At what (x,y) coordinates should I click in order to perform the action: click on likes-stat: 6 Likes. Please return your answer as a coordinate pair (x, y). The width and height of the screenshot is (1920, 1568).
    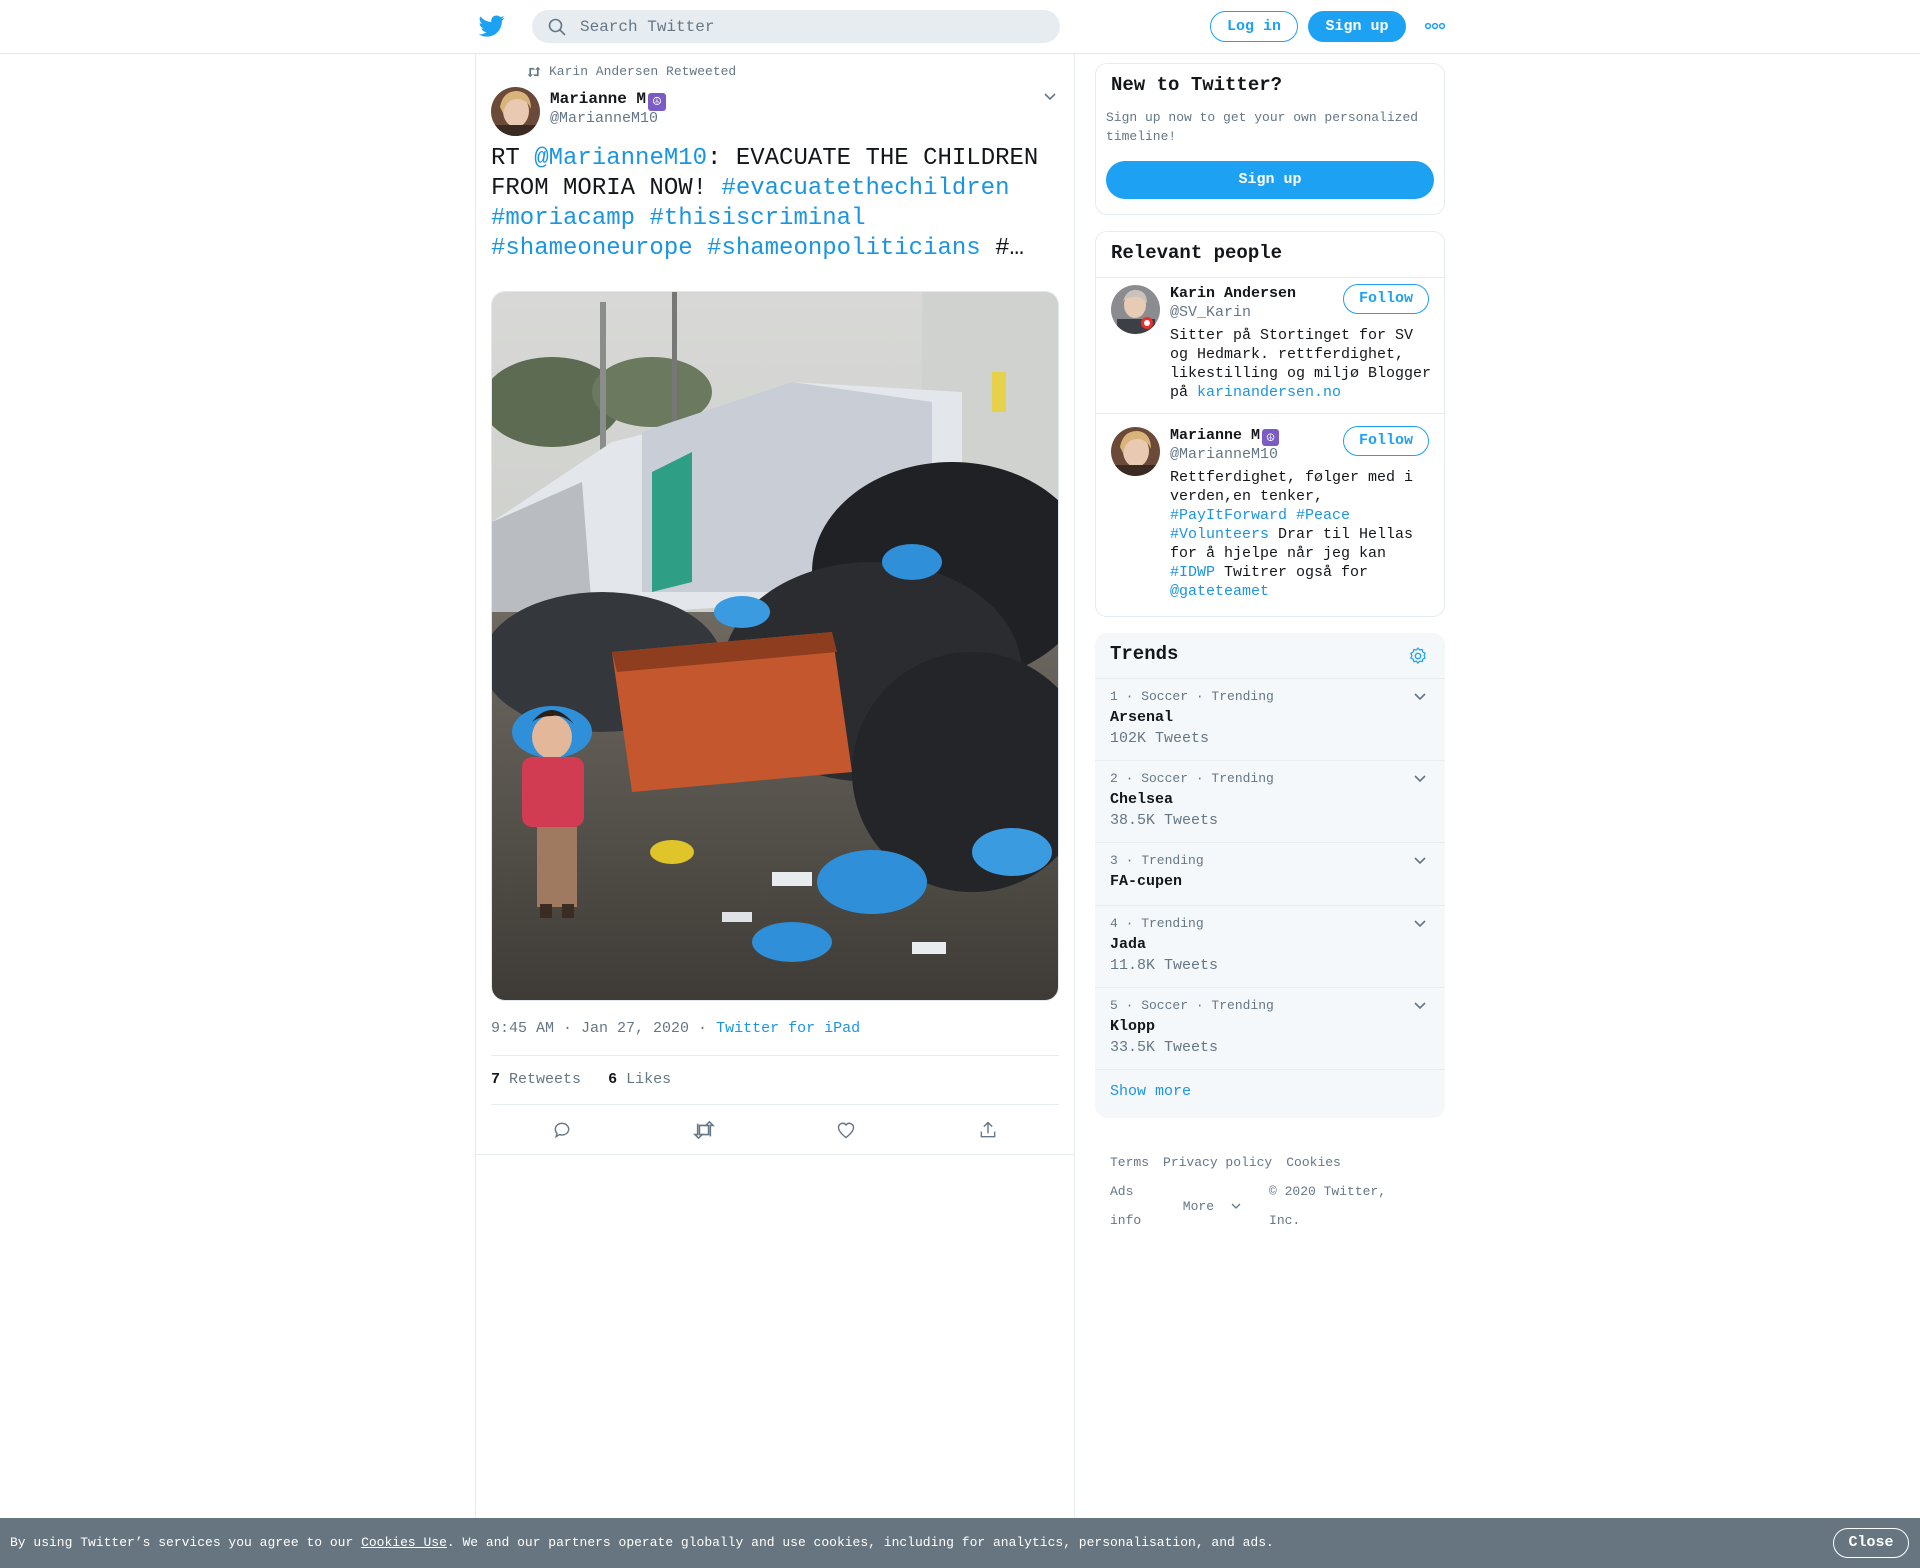
    Looking at the image, I should click on (639, 1079).